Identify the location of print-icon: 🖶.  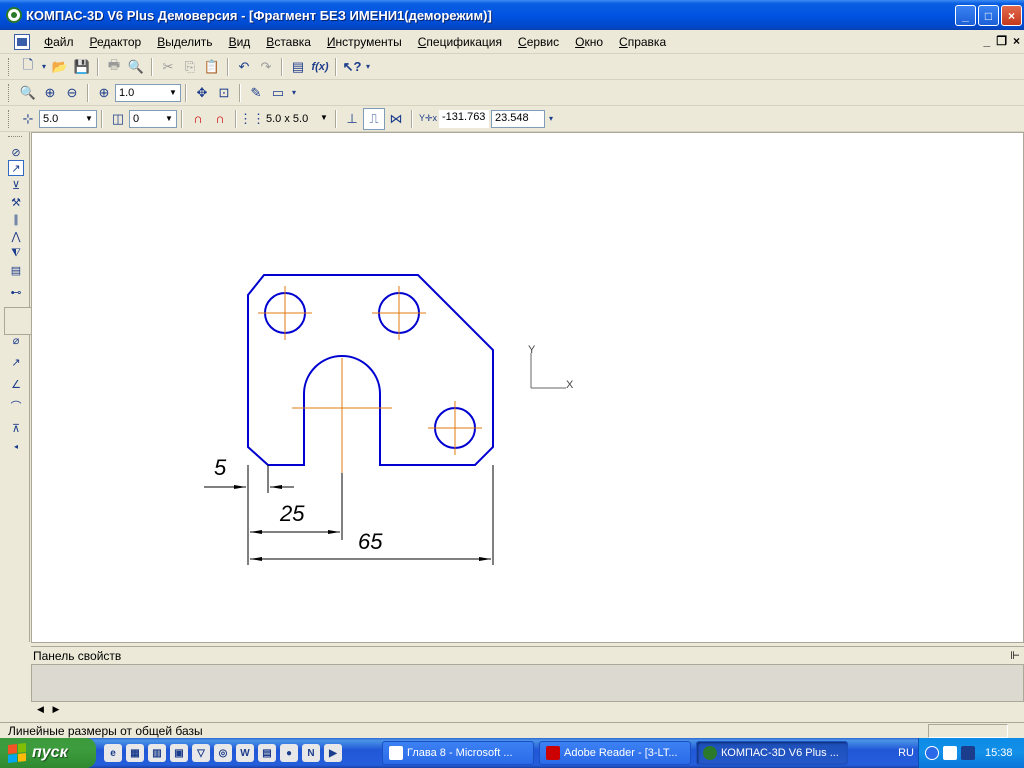
(114, 67).